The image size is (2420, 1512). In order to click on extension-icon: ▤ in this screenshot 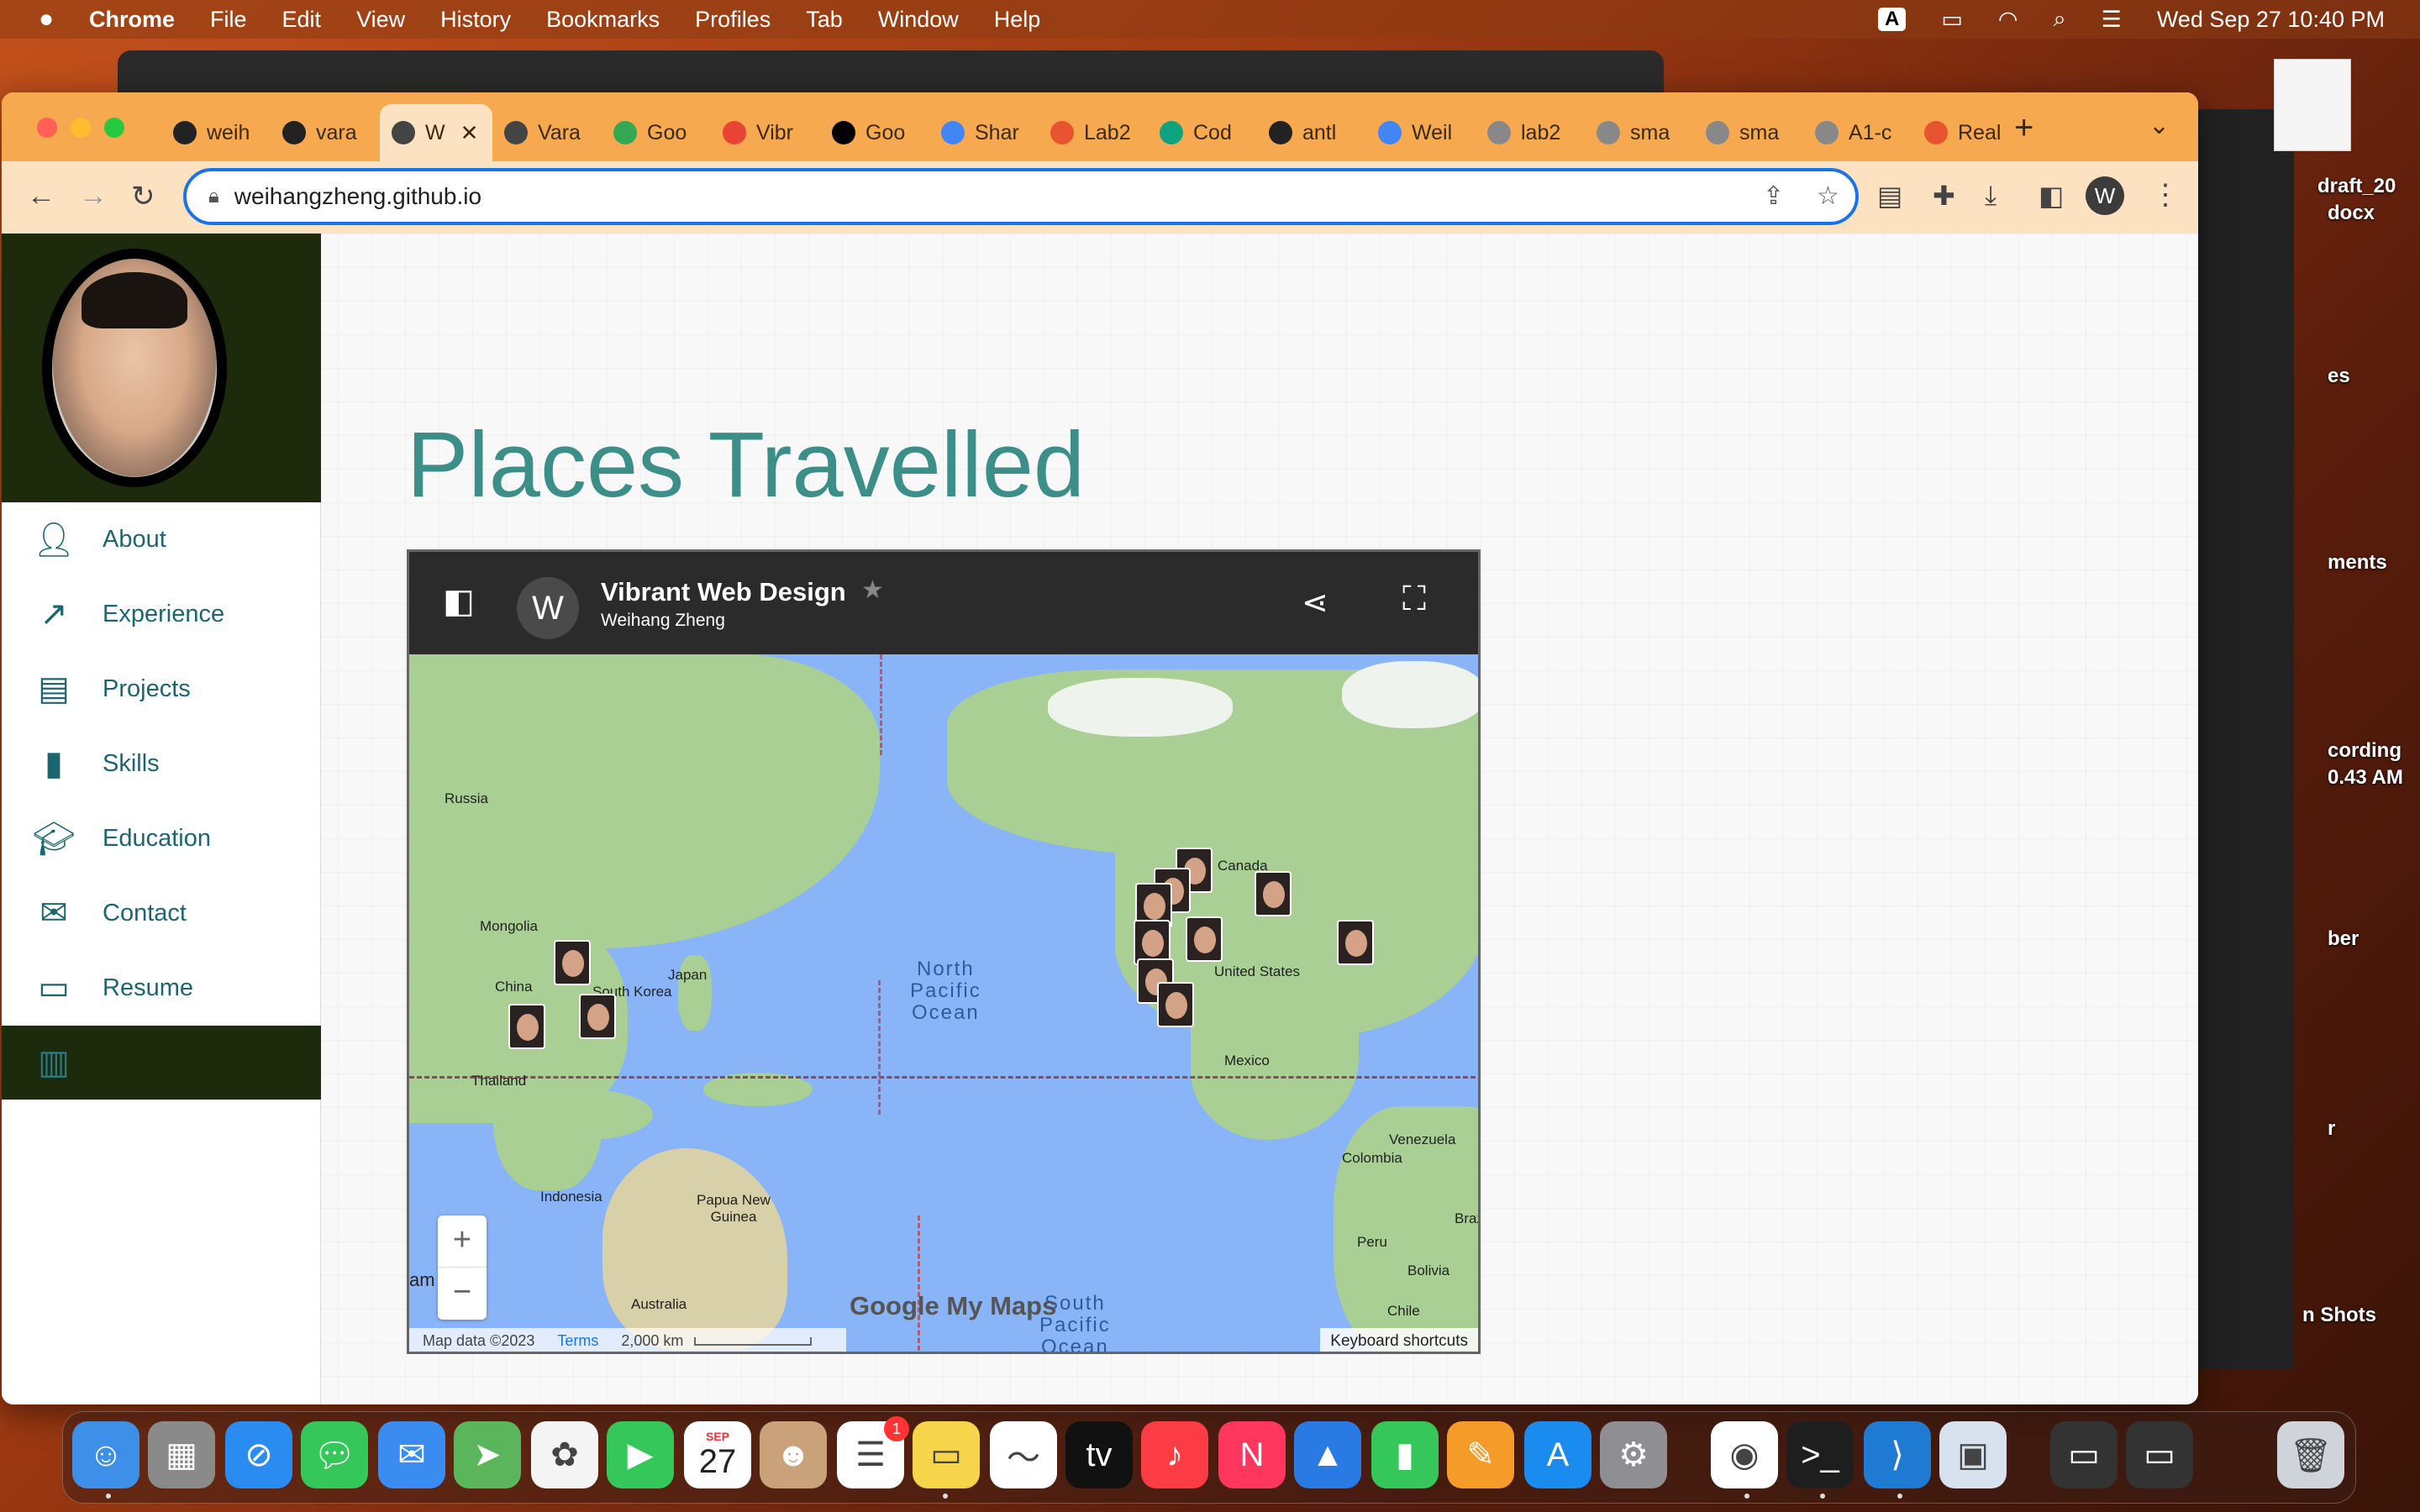, I will do `click(1889, 196)`.